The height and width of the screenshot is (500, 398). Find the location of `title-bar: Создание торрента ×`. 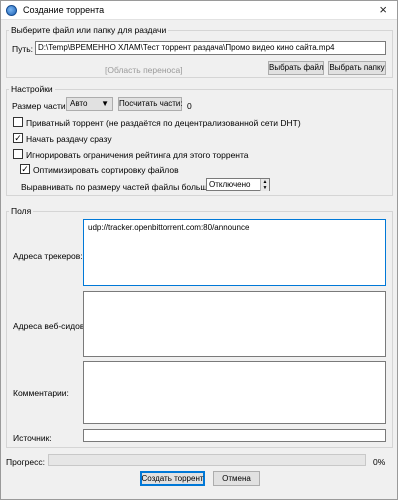

title-bar: Создание торрента × is located at coordinates (199, 10).